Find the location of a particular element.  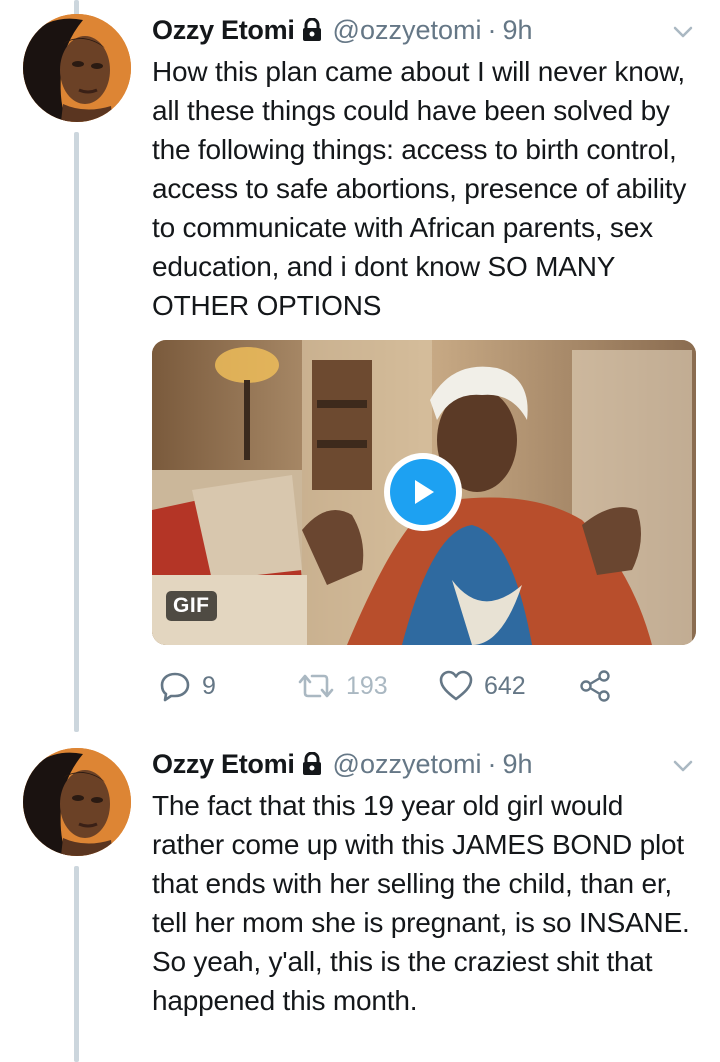

reply-icon is located at coordinates (175, 687).